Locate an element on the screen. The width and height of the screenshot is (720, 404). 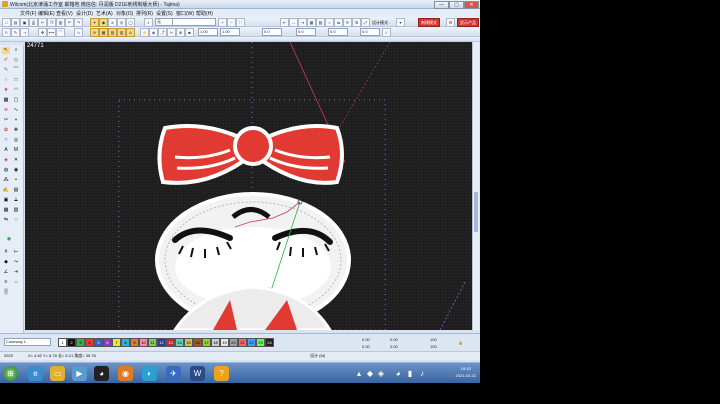
text-tool-icon: A is located at coordinates (6, 150).